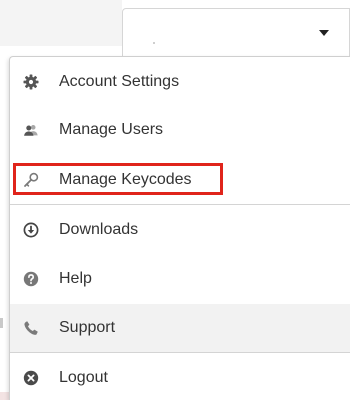  Describe the element at coordinates (31, 328) in the screenshot. I see `phone-icon` at that location.